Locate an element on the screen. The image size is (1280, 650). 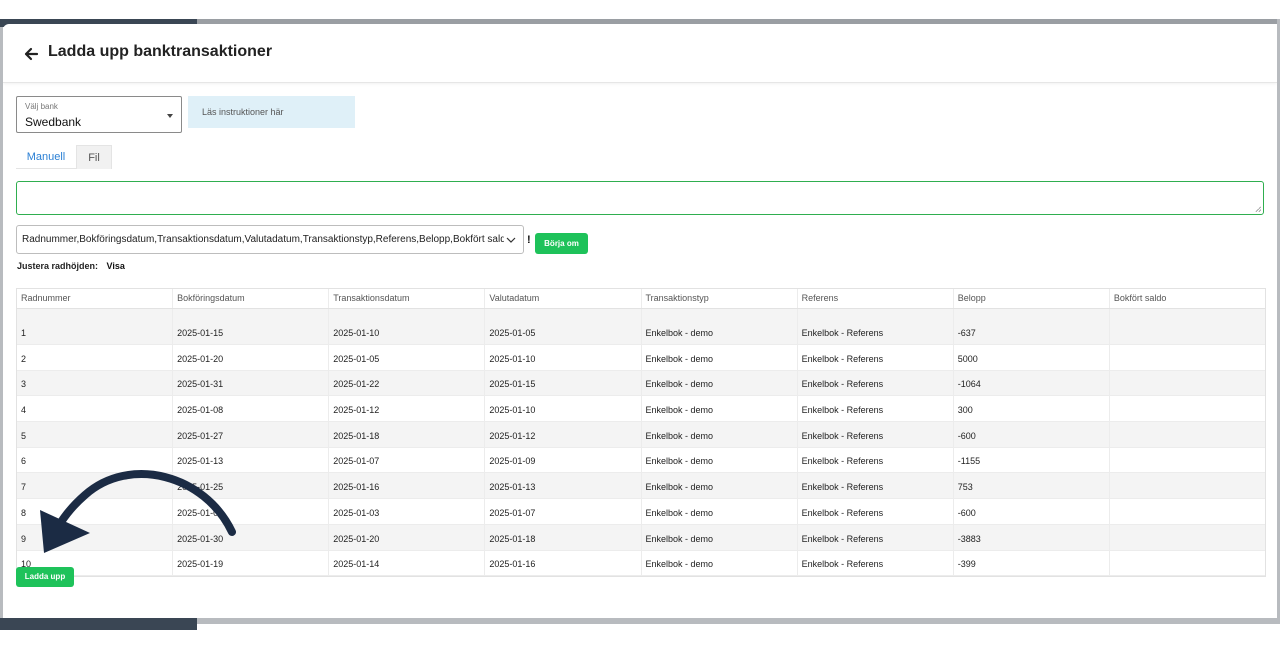
table-cell: 753 is located at coordinates (1032, 486).